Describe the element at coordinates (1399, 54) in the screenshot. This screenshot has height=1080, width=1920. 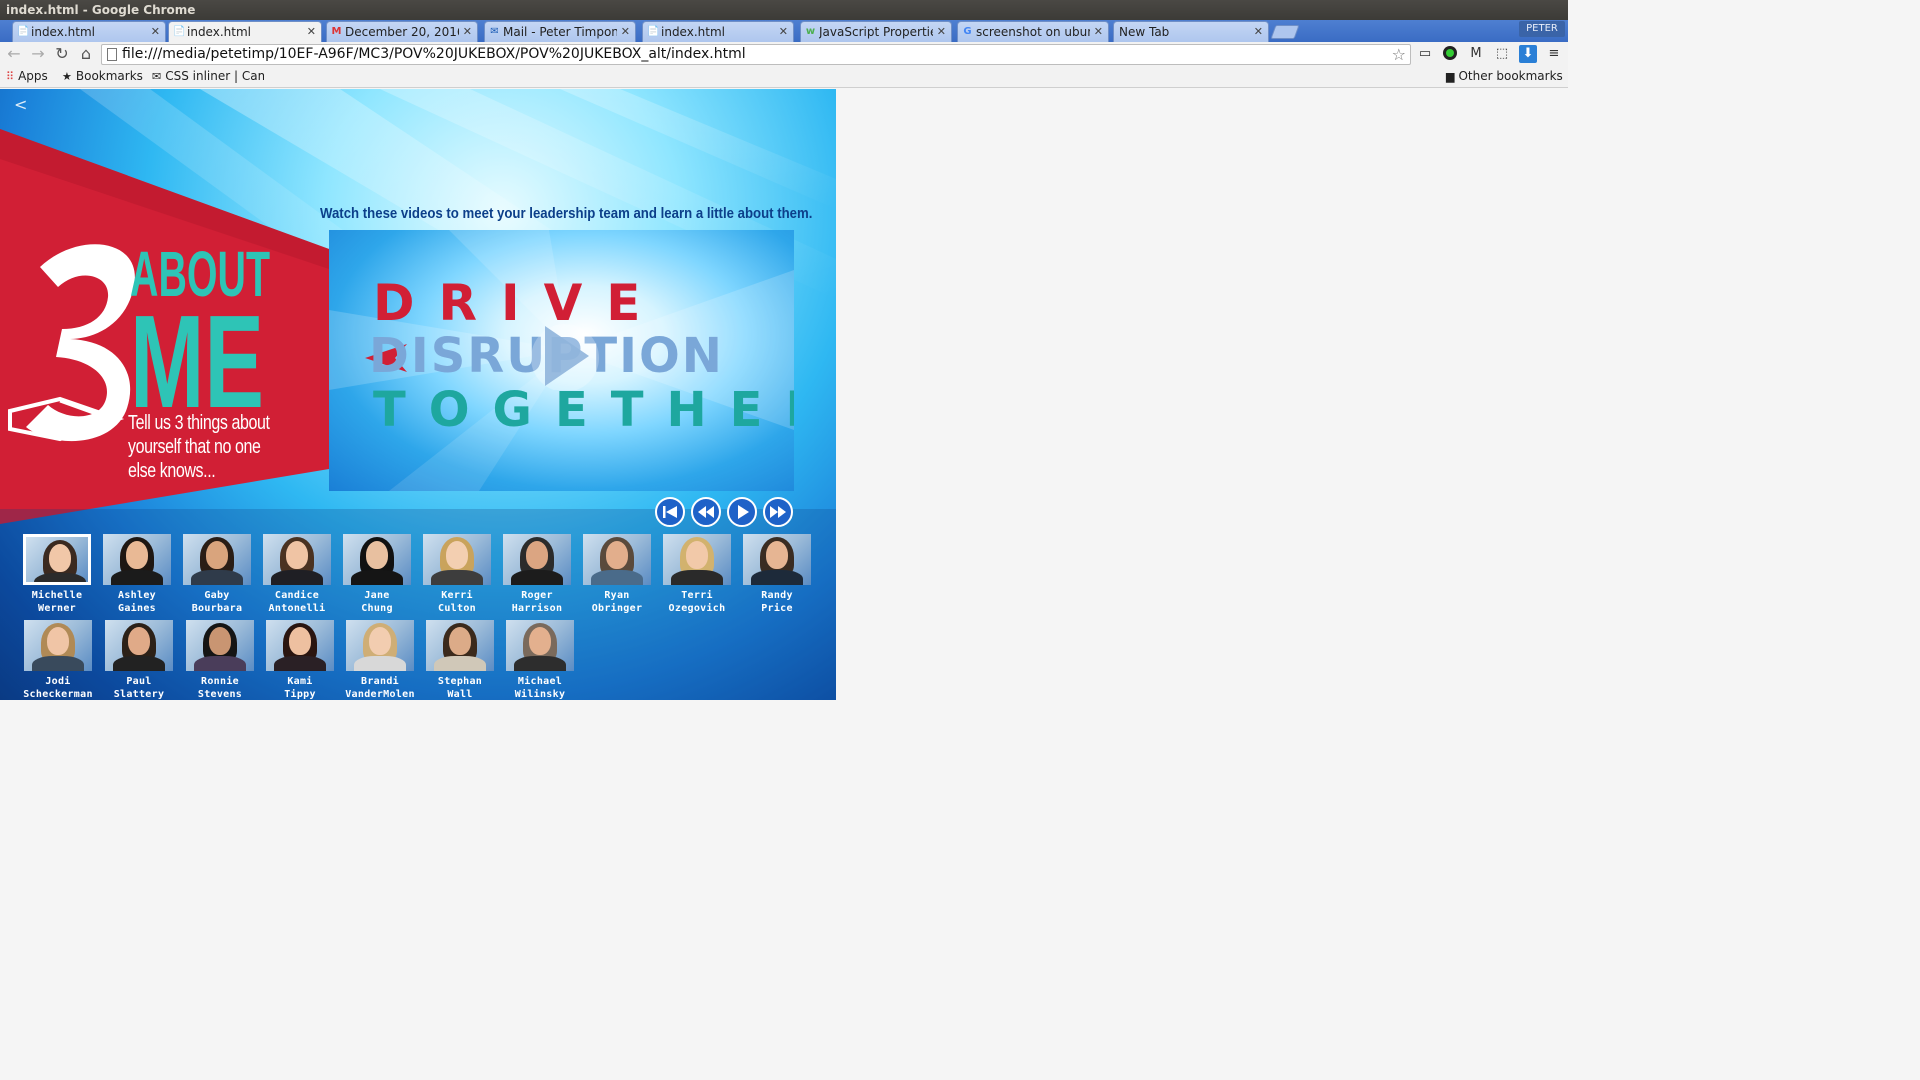
I see `star-icon: ☆` at that location.